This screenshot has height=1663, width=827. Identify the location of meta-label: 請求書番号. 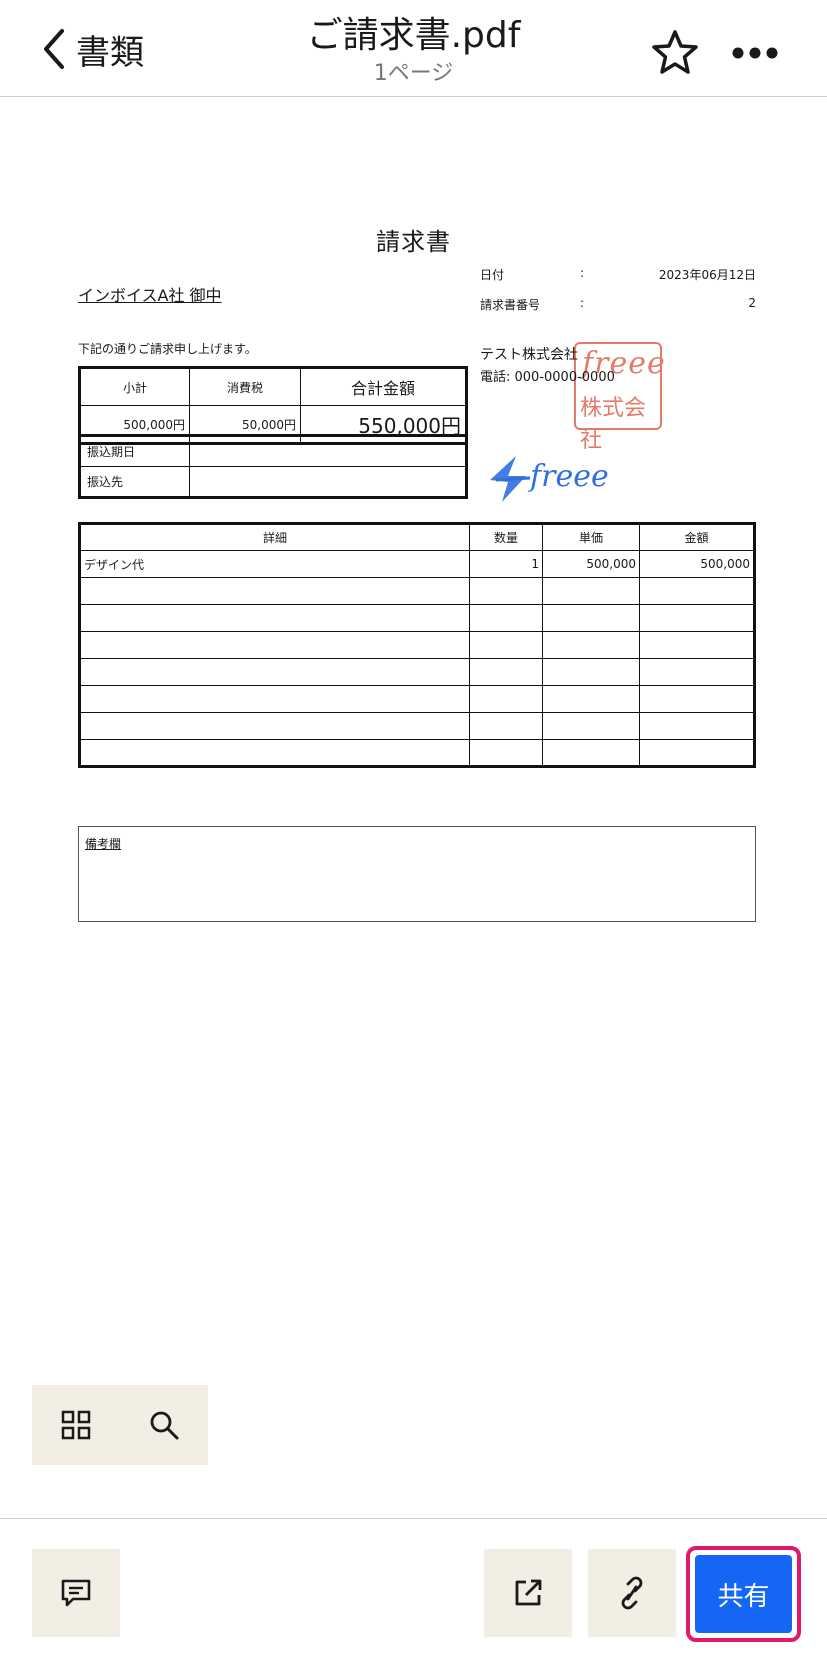
(510, 305).